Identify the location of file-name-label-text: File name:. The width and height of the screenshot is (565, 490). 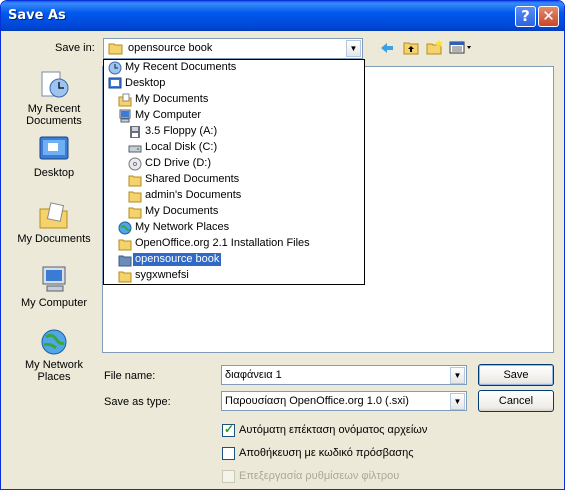
(130, 376).